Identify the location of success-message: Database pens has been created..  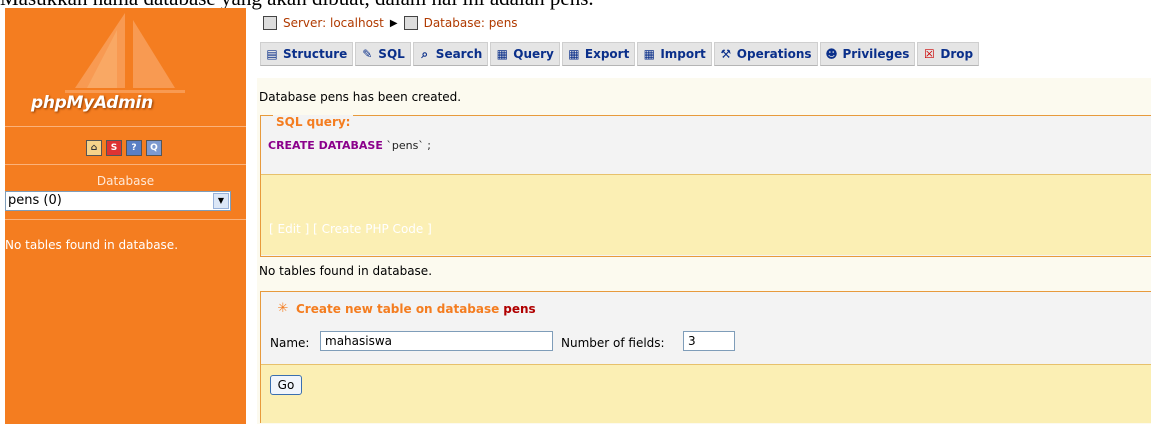
(360, 97).